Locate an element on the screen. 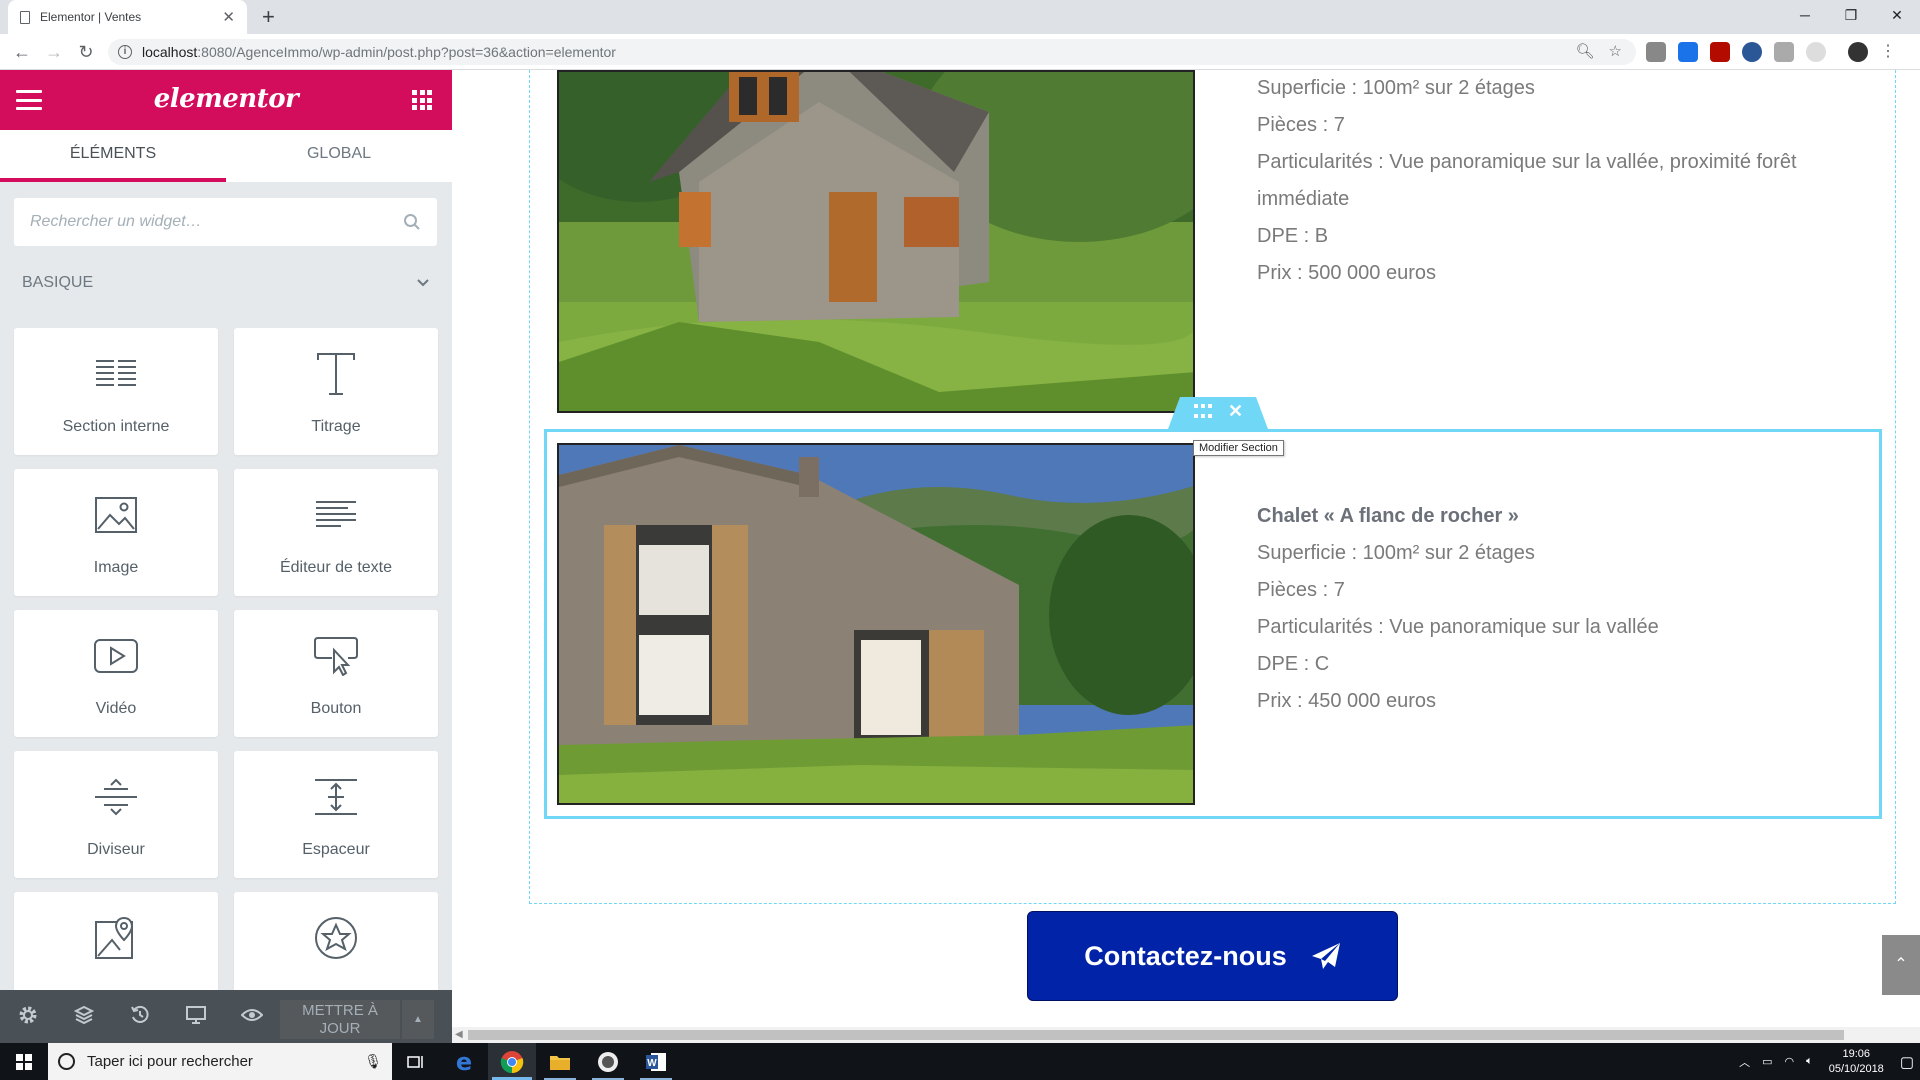 This screenshot has height=1080, width=1920. clock-date: 05/10/2018 is located at coordinates (1856, 1068).